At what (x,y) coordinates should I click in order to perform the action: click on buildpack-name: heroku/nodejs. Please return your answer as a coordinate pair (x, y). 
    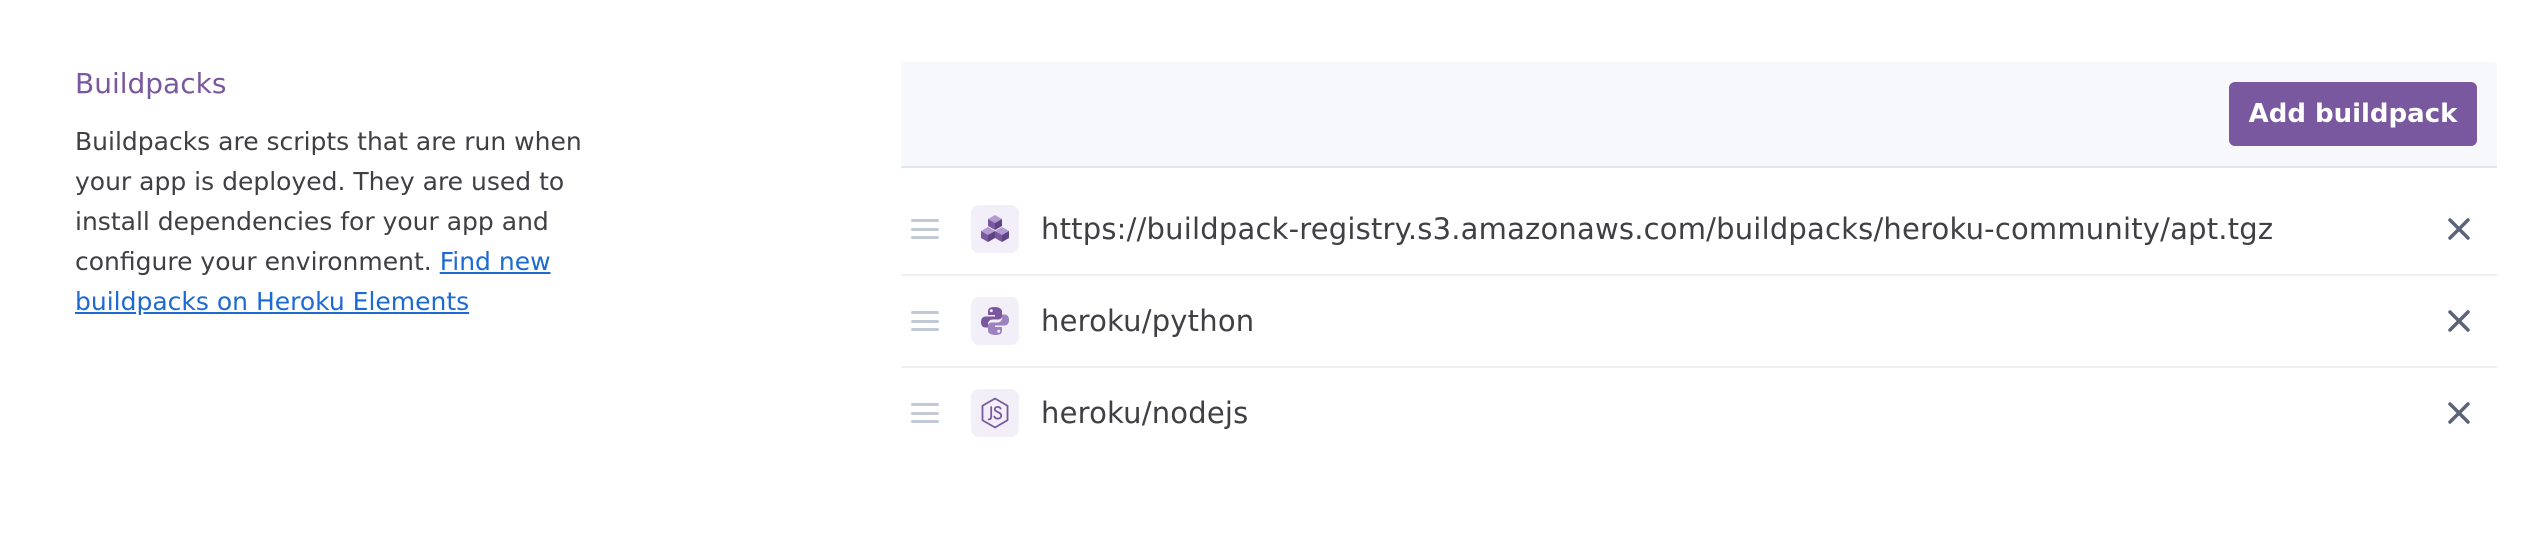
    Looking at the image, I should click on (1145, 413).